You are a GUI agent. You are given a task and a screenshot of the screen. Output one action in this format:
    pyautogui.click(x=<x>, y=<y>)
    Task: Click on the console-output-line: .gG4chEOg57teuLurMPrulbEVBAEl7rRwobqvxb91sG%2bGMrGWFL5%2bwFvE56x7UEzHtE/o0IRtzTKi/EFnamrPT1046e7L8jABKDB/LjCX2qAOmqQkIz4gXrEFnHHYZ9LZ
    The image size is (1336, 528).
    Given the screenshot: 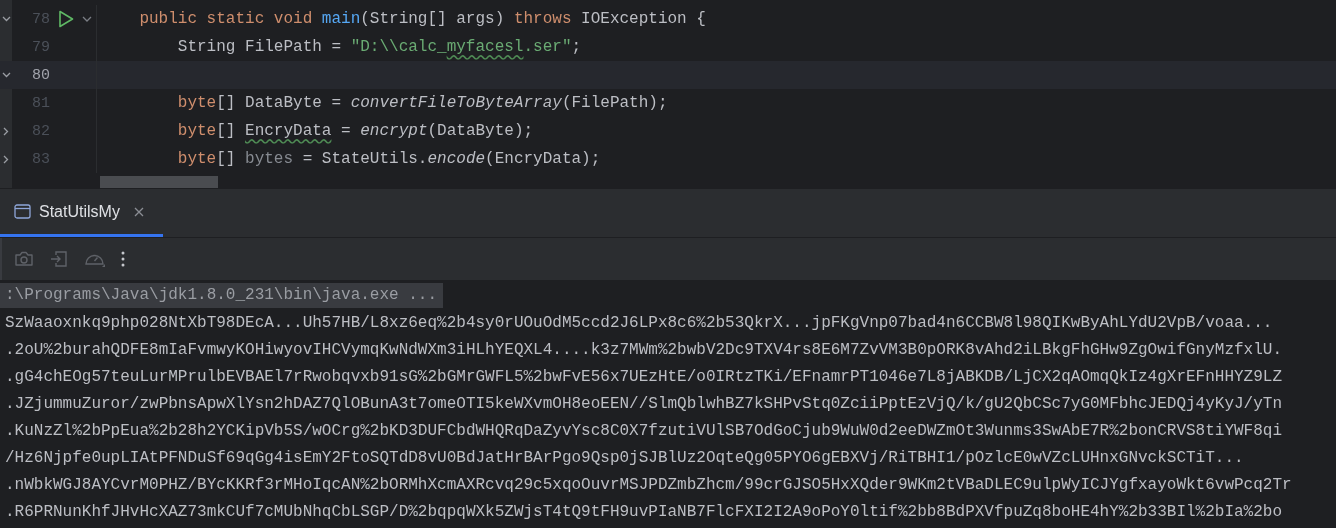 What is the action you would take?
    pyautogui.click(x=643, y=376)
    